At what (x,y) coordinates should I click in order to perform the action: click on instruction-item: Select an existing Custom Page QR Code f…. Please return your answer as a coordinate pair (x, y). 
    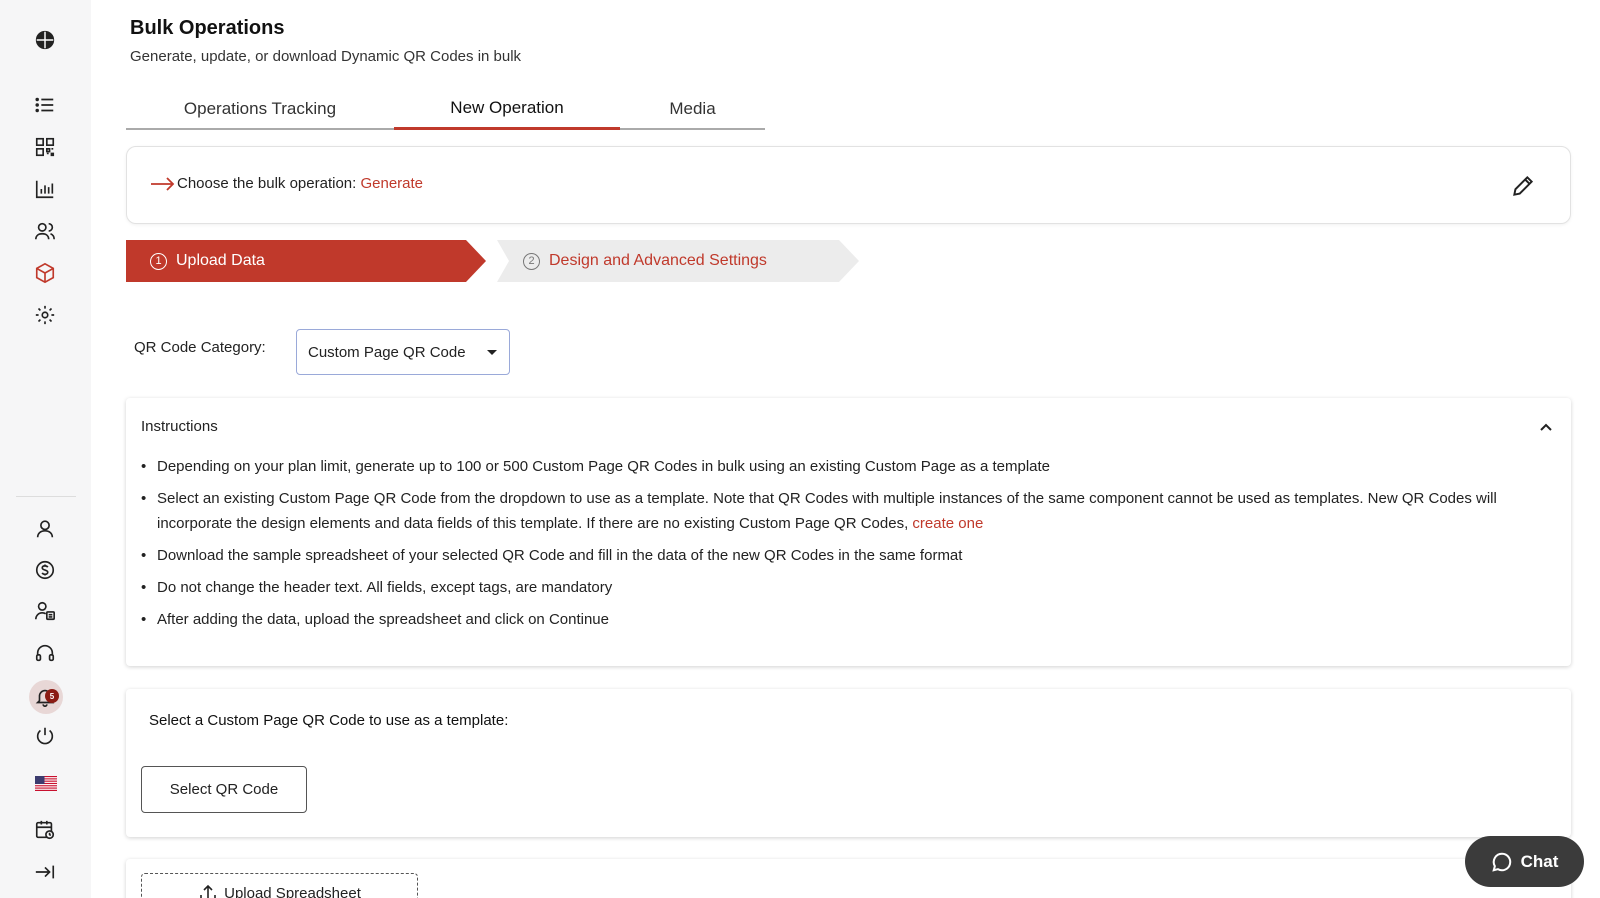
    Looking at the image, I should click on (846, 511).